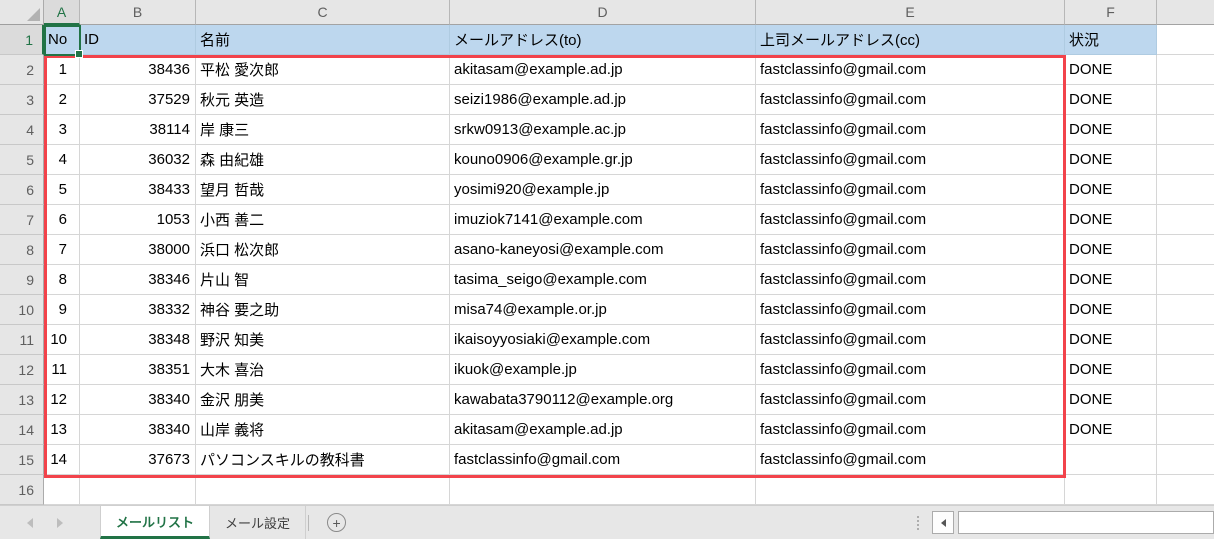 The height and width of the screenshot is (539, 1214). What do you see at coordinates (62, 370) in the screenshot?
I see `cell-A12: 11` at bounding box center [62, 370].